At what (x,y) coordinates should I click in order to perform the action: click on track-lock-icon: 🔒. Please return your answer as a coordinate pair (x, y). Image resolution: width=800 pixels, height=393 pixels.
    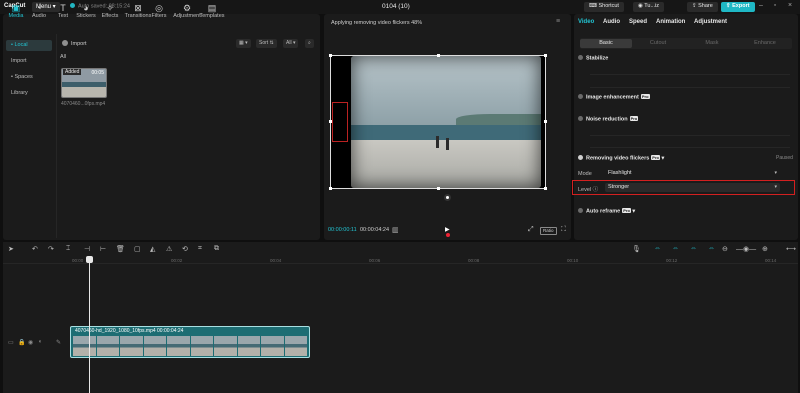
    Looking at the image, I should click on (21, 342).